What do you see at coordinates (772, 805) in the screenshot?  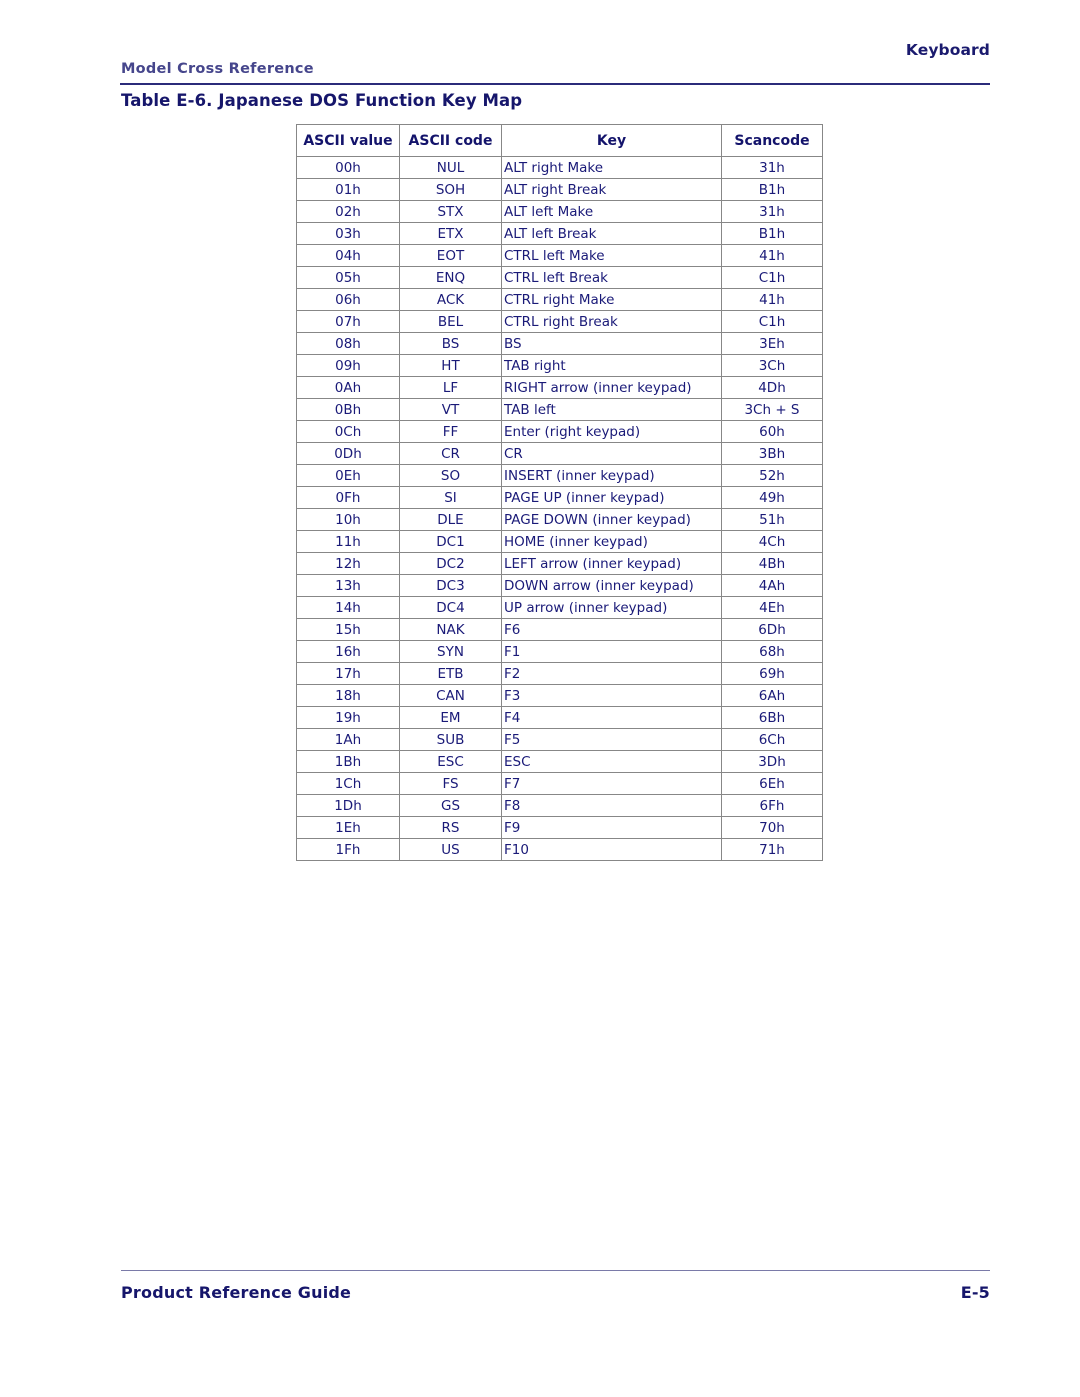 I see `cell-scancode: 6Fh` at bounding box center [772, 805].